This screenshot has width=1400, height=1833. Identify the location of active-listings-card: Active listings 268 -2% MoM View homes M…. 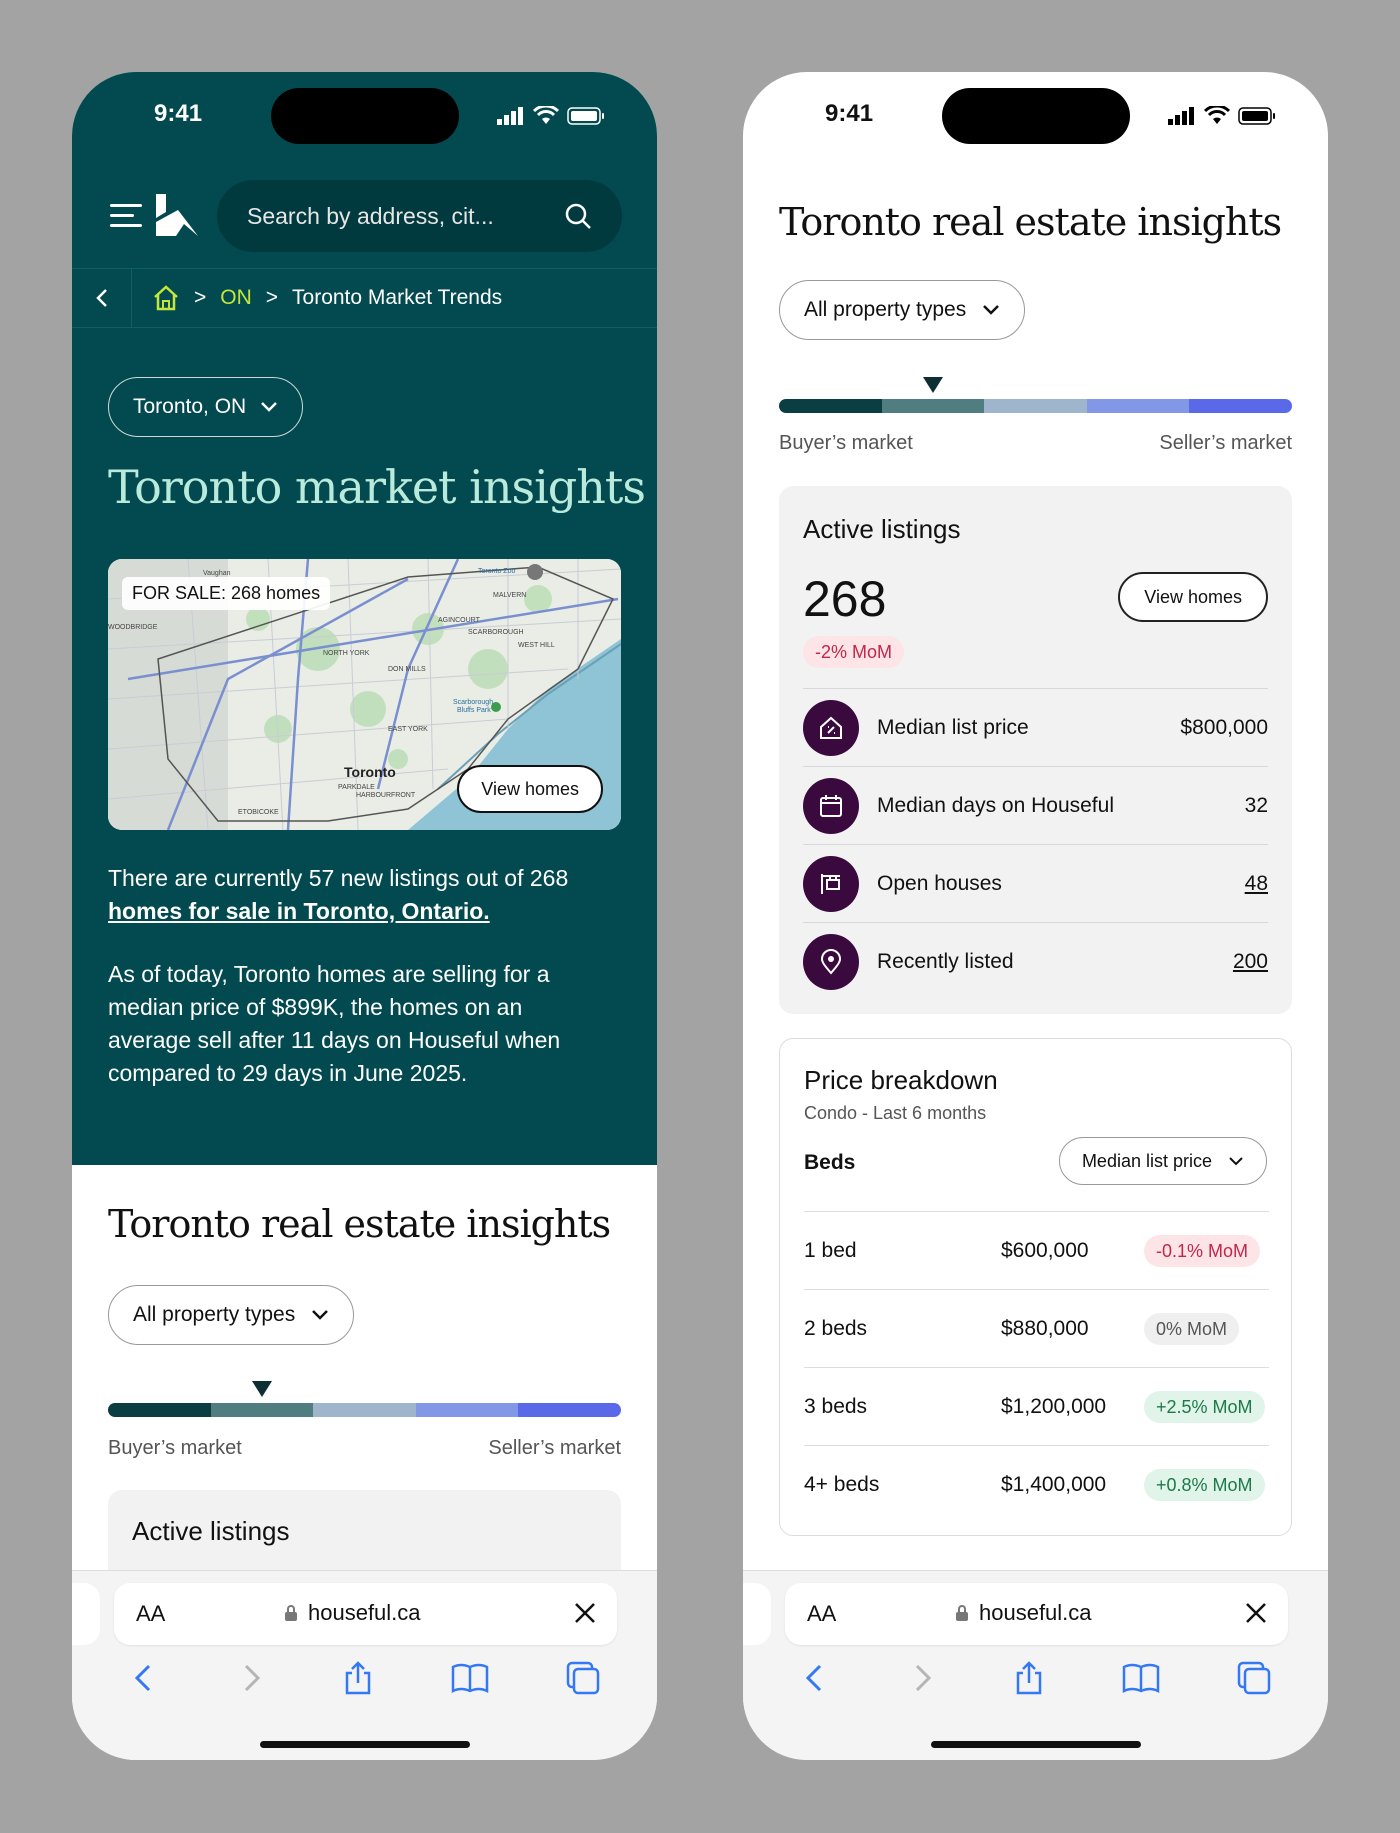
(1035, 750).